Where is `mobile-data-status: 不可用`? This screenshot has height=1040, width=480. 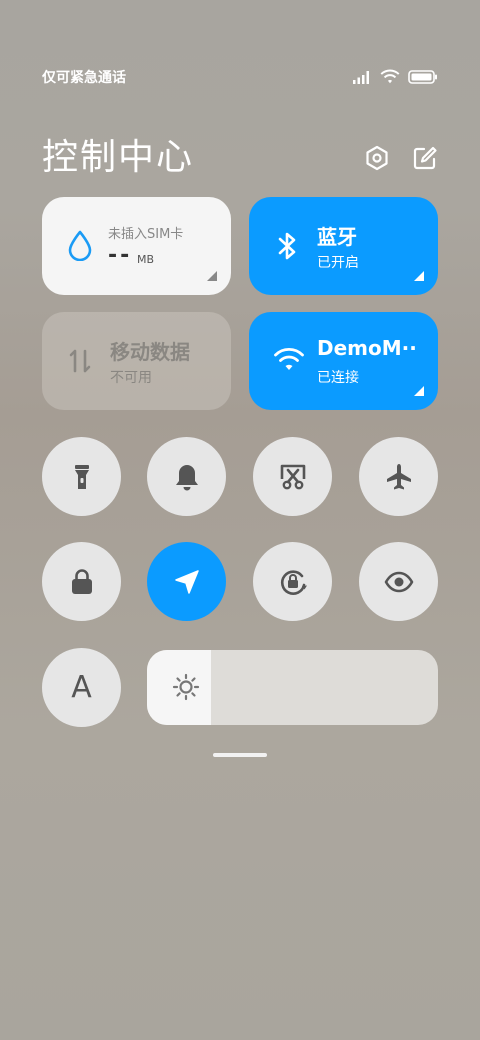
mobile-data-status: 不可用 is located at coordinates (131, 378).